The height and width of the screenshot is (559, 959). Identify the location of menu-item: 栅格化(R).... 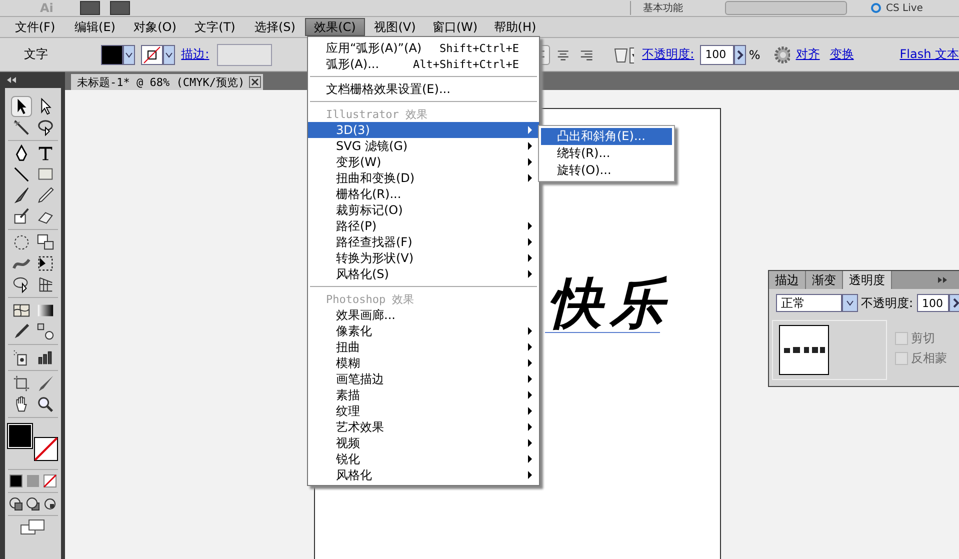
(423, 194).